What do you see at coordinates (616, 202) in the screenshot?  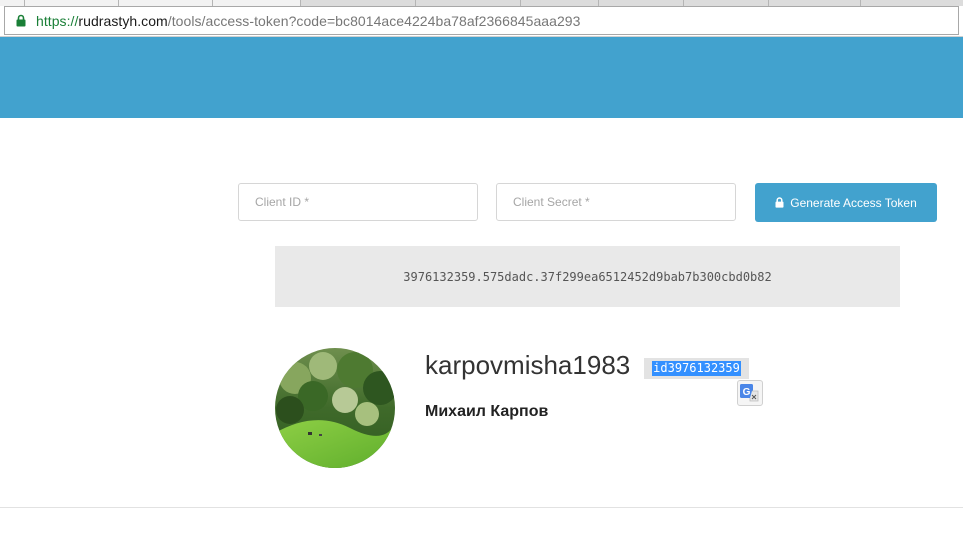 I see `client-secret-input` at bounding box center [616, 202].